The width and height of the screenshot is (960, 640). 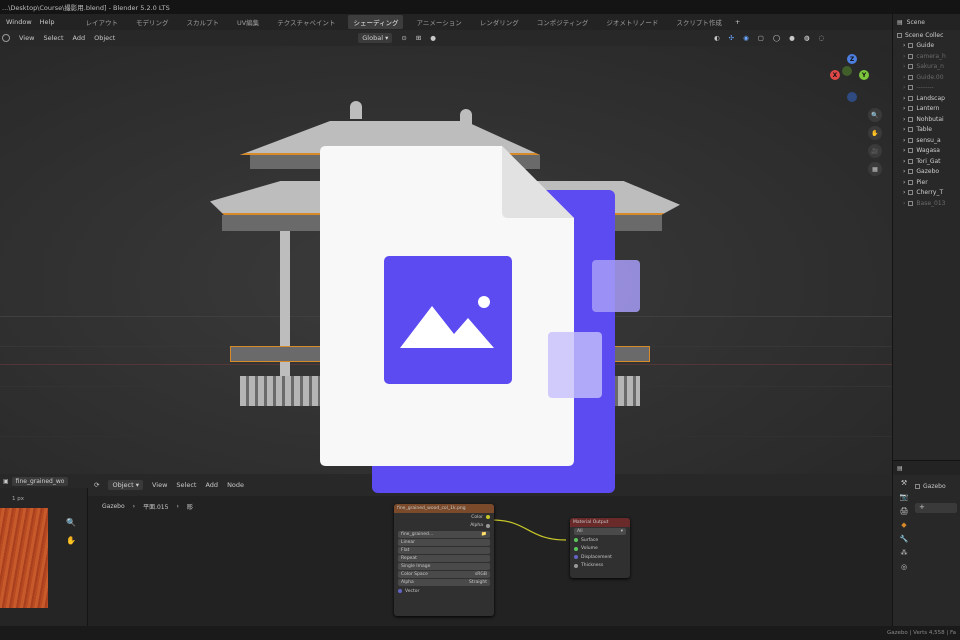 What do you see at coordinates (926, 193) in the screenshot?
I see `outliner-item: › Cherry_T` at bounding box center [926, 193].